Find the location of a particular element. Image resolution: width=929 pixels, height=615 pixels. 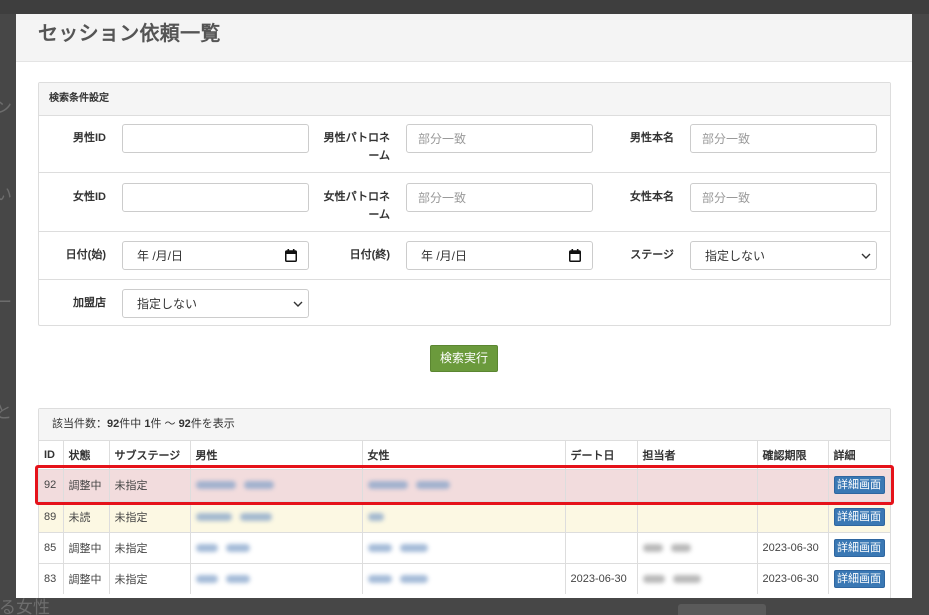

table-header-row: ID 状態 サブステージ 男性 女性 デート日 担当者 確認期限 詳細 is located at coordinates (464, 455).